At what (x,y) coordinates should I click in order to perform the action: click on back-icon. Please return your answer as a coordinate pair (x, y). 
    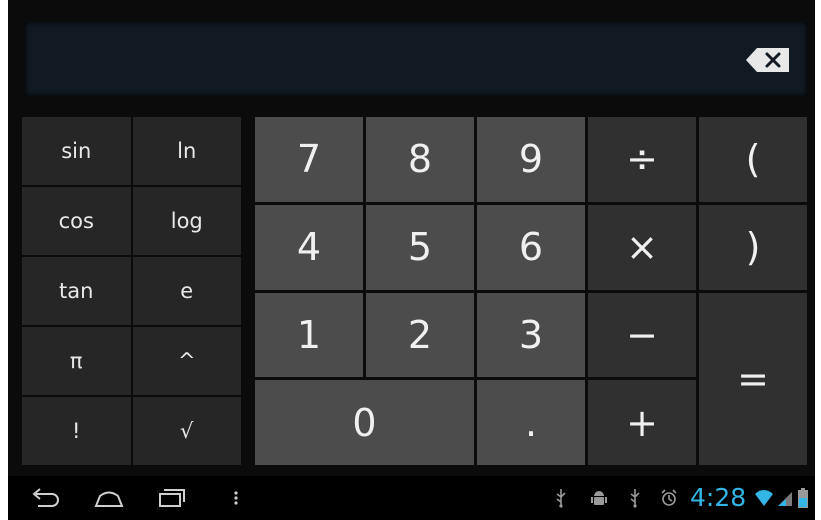
    Looking at the image, I should click on (45, 497).